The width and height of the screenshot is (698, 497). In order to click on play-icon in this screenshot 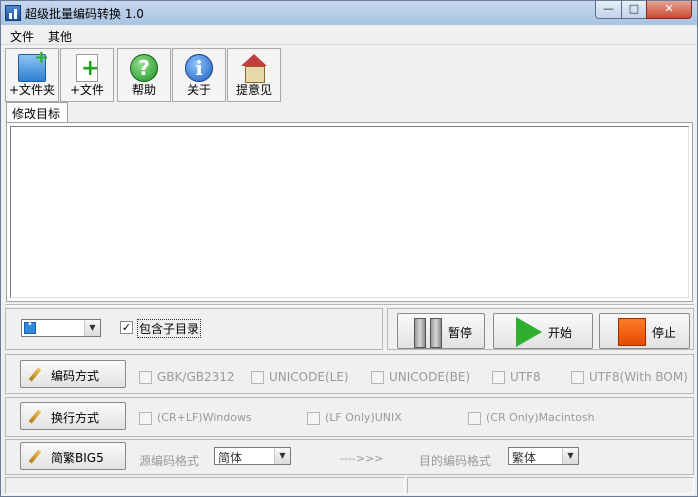, I will do `click(529, 332)`.